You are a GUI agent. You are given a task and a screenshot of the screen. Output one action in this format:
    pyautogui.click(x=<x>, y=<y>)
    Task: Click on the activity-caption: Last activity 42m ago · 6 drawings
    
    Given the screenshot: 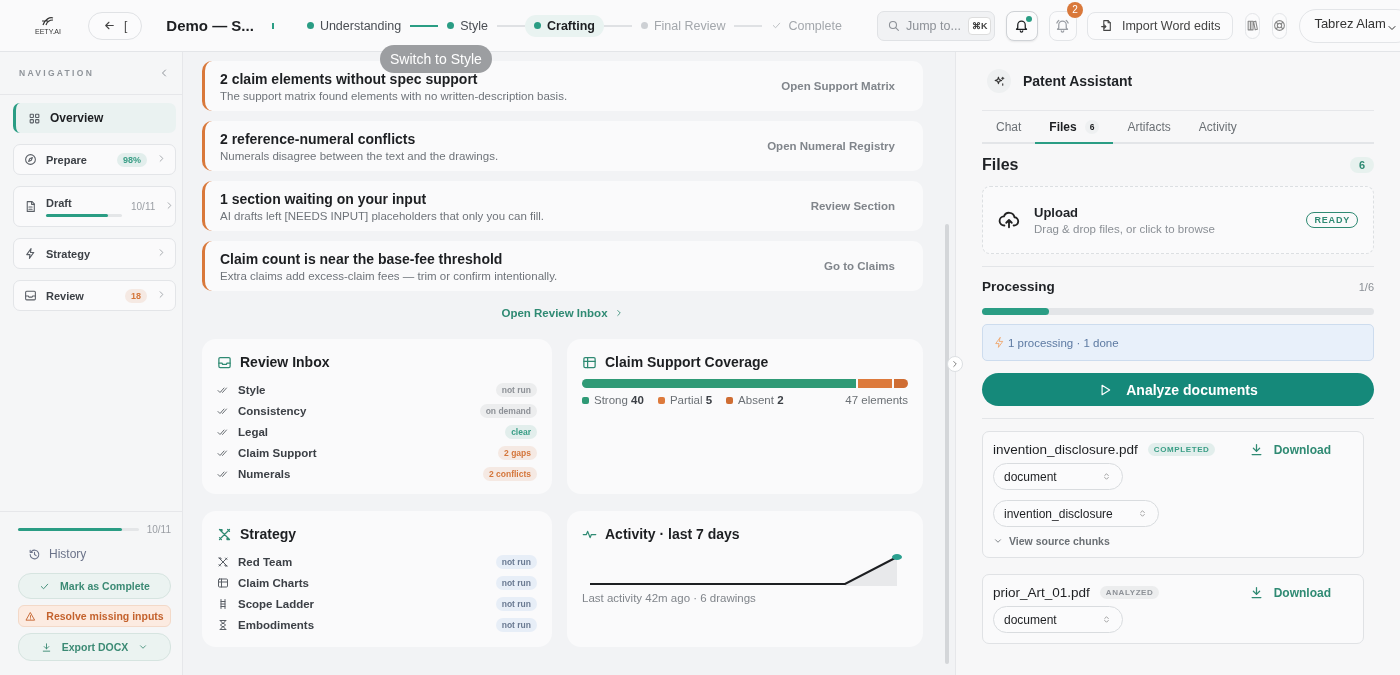 What is the action you would take?
    pyautogui.click(x=669, y=598)
    